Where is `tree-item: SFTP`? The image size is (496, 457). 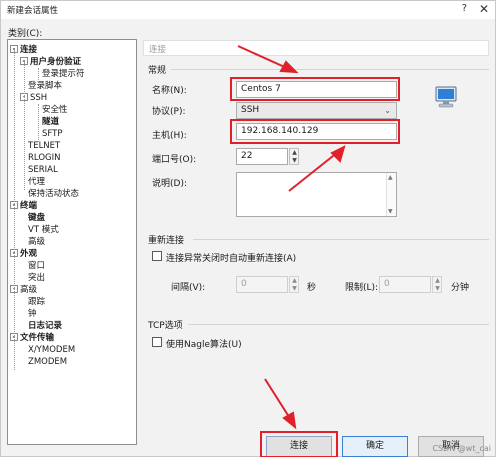
tree-item: SFTP is located at coordinates (52, 134).